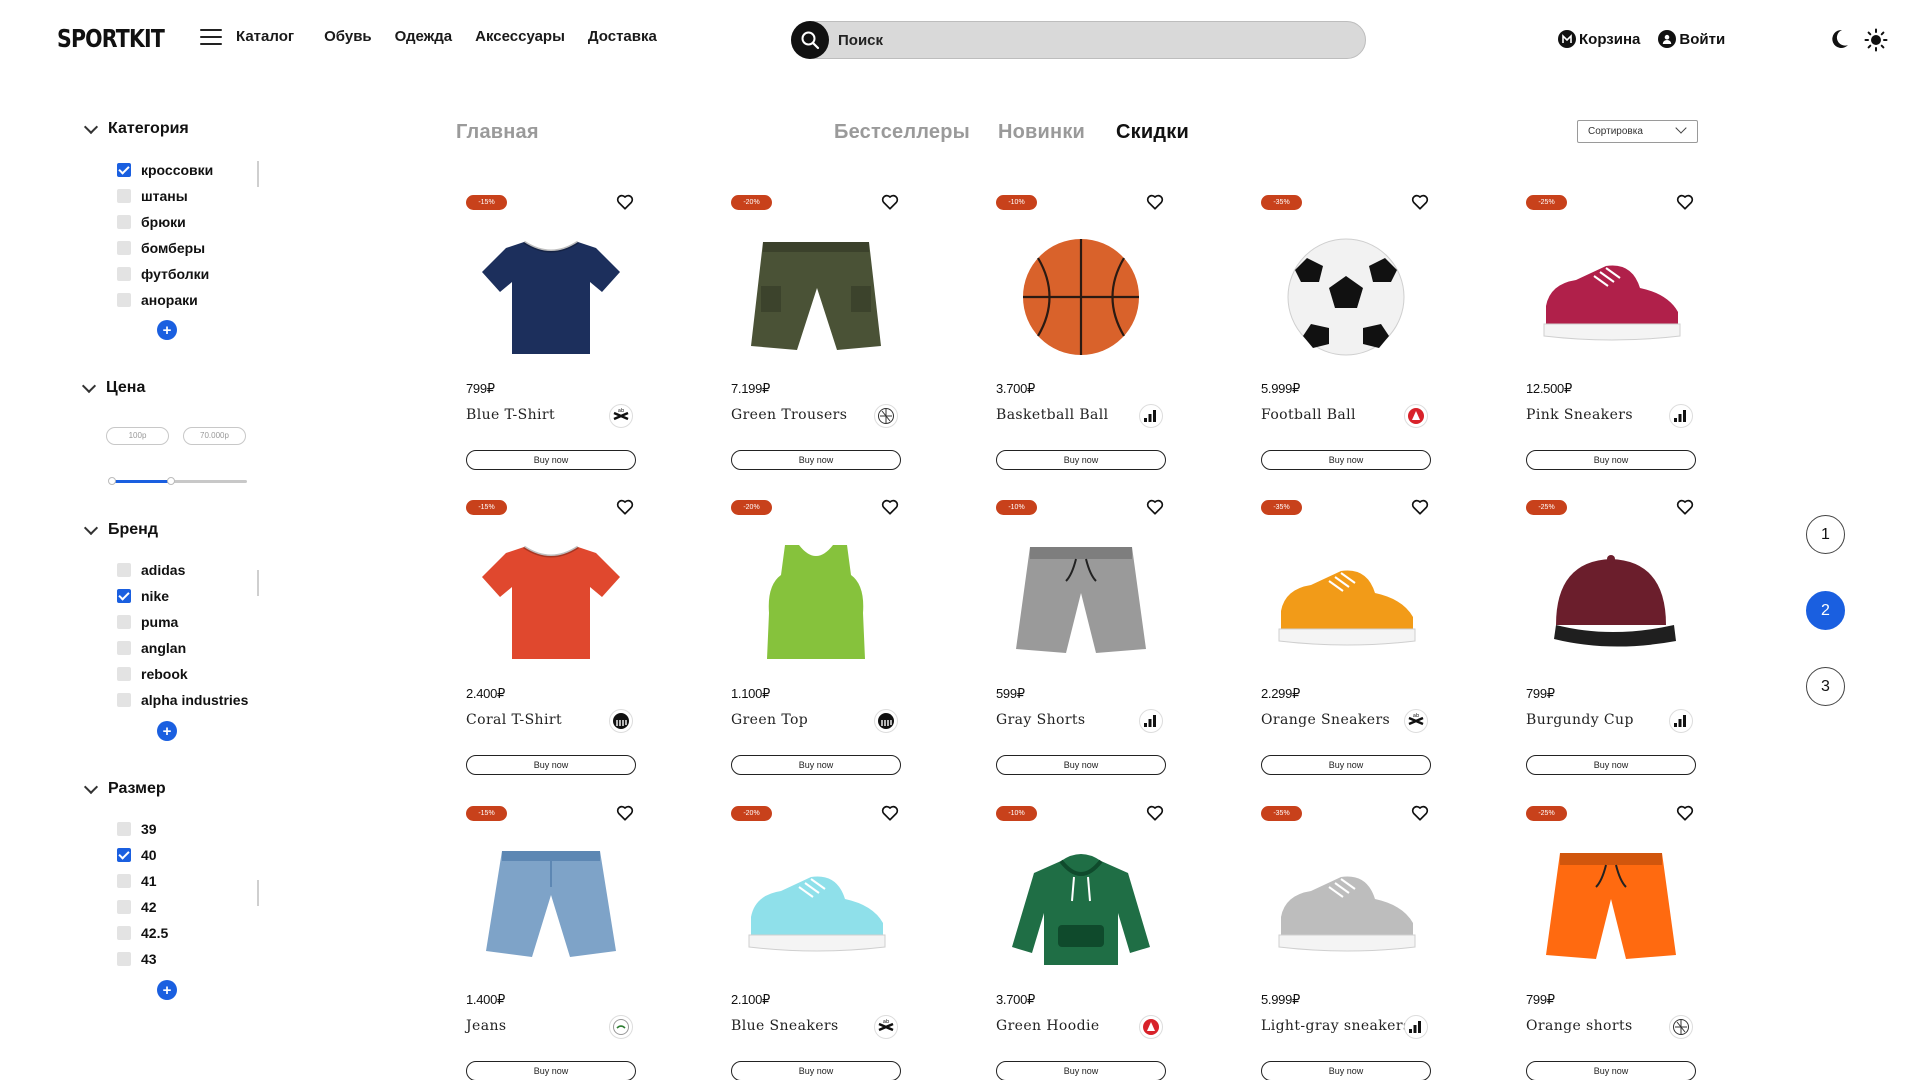  I want to click on product-name: Green Hoodie, so click(1048, 1026).